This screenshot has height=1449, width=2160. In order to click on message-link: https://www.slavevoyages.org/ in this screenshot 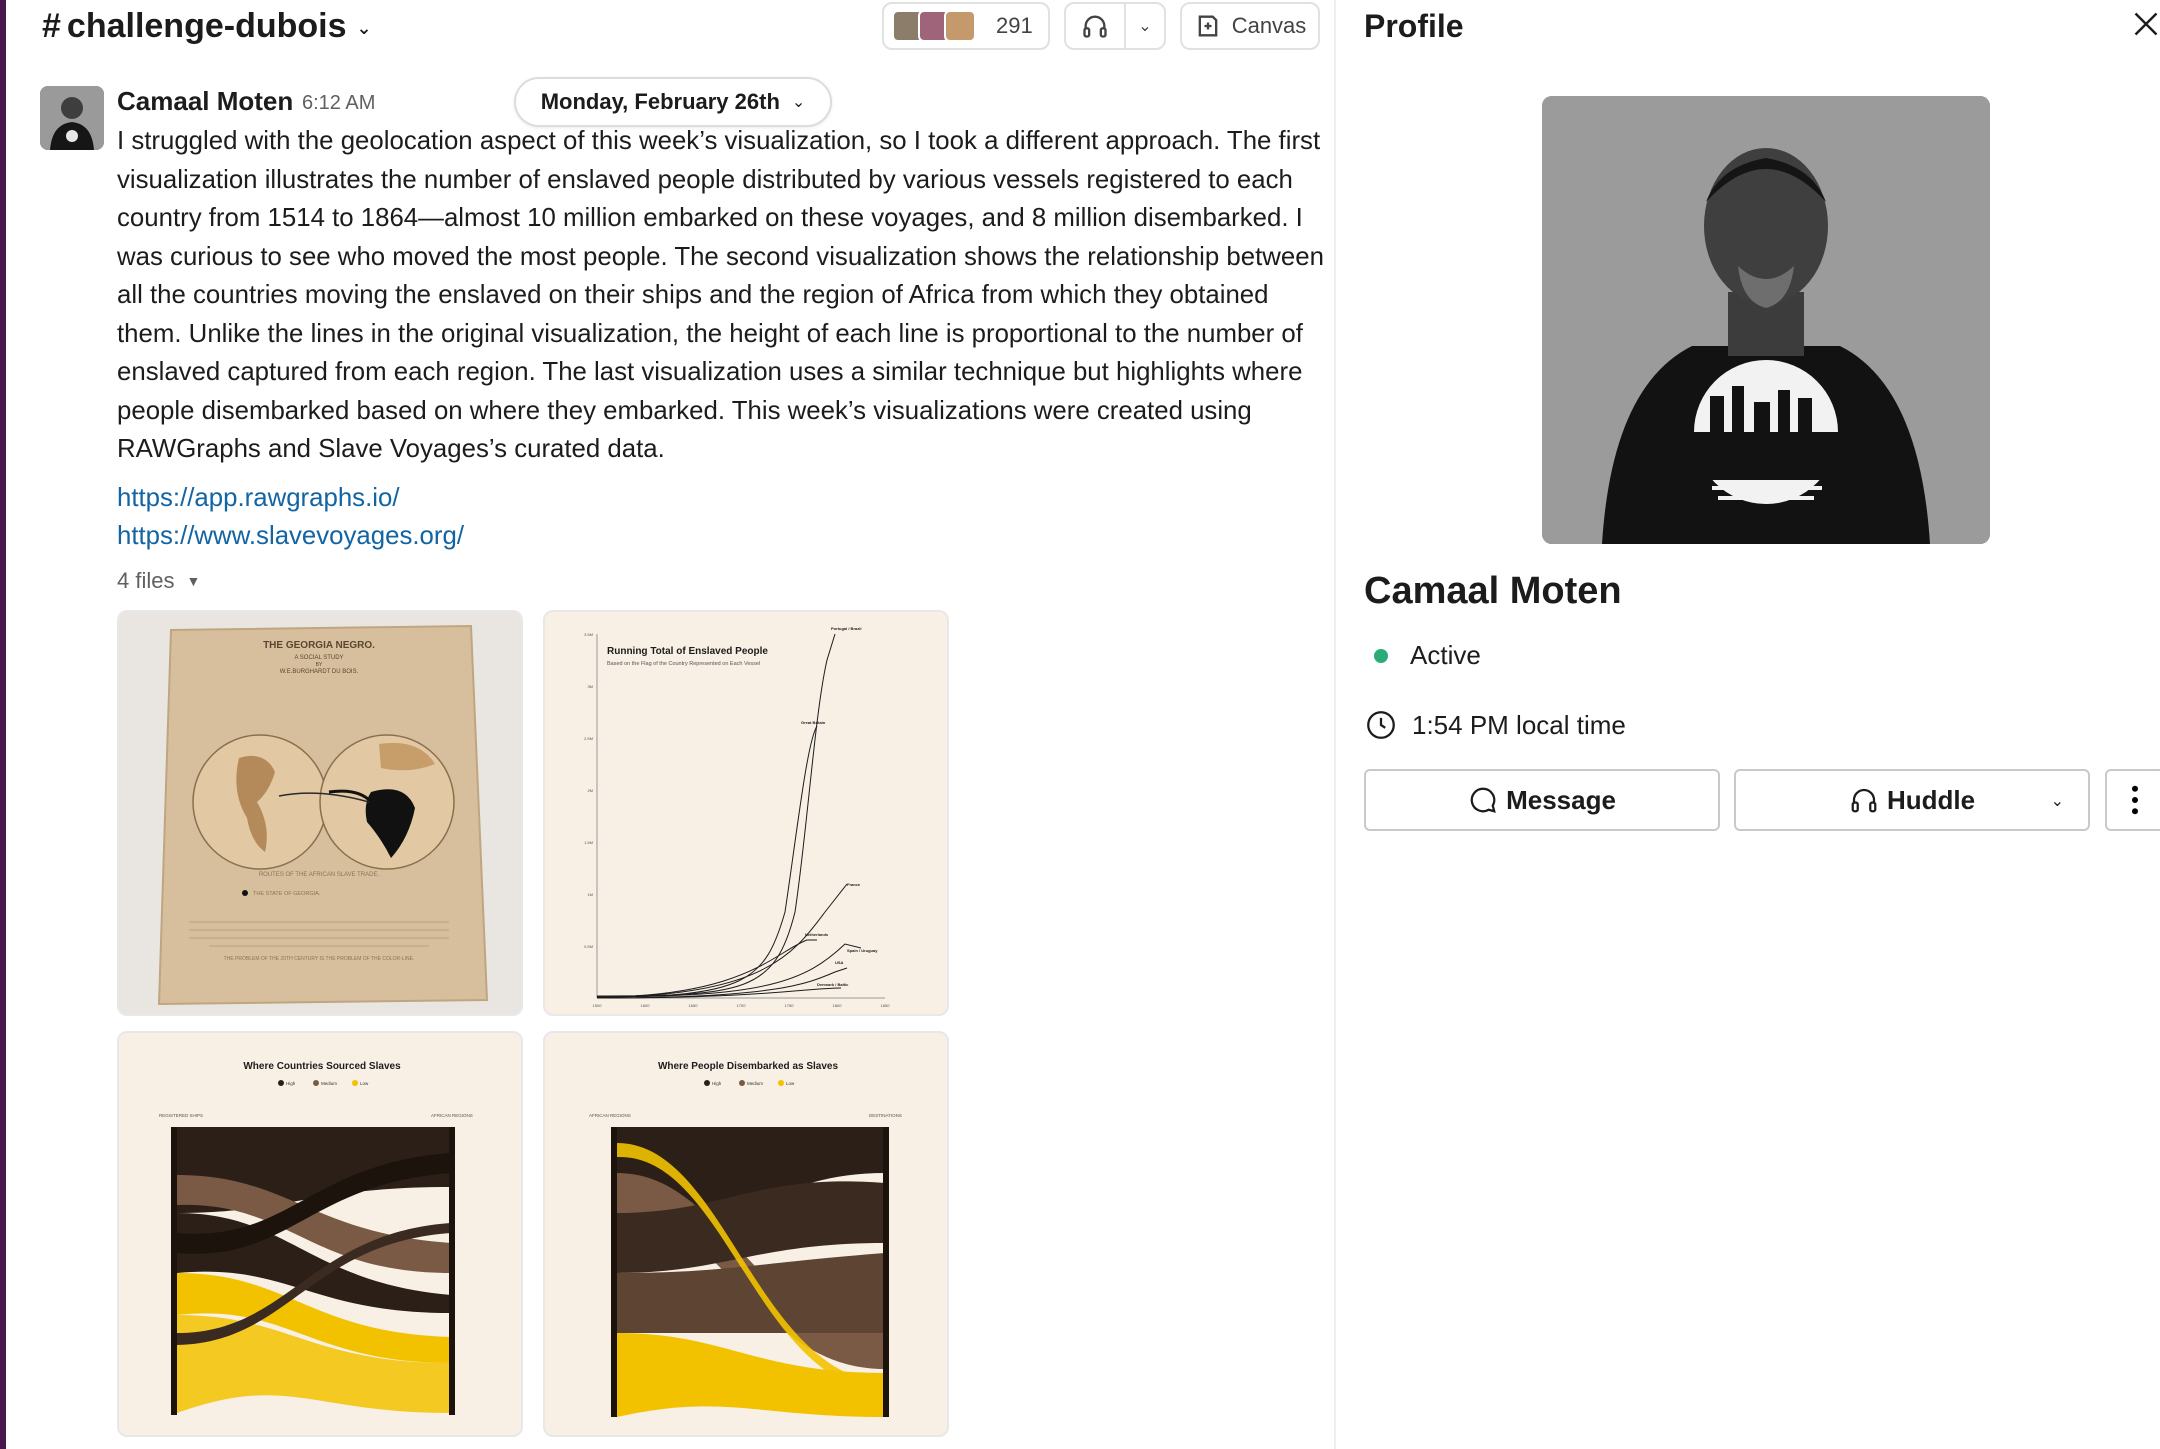, I will do `click(290, 536)`.